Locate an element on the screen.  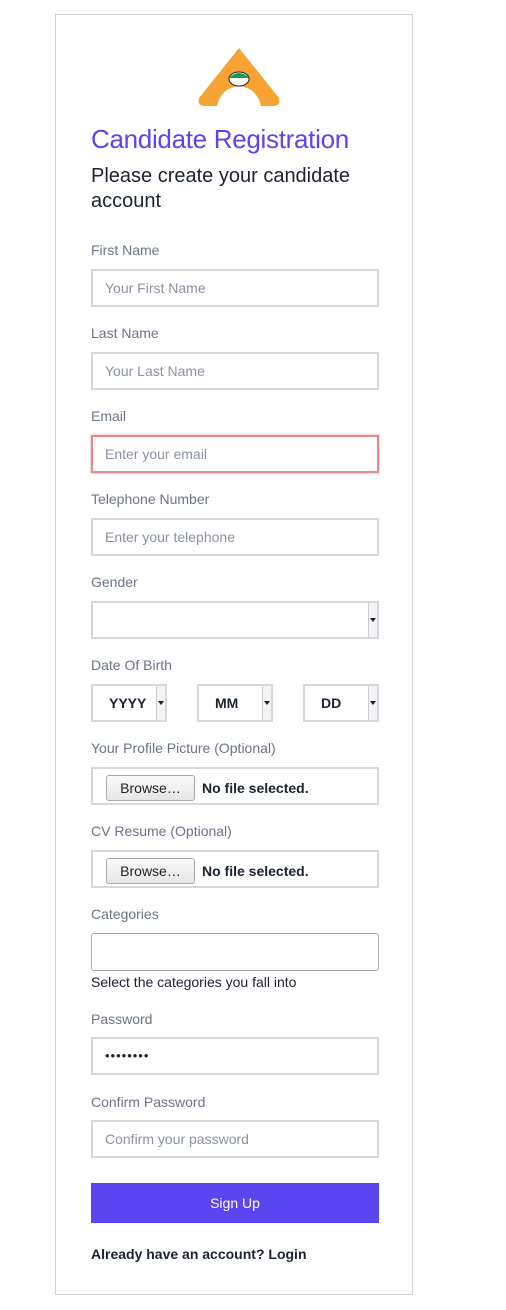
categories-hint: Select the categories you fall into is located at coordinates (194, 982).